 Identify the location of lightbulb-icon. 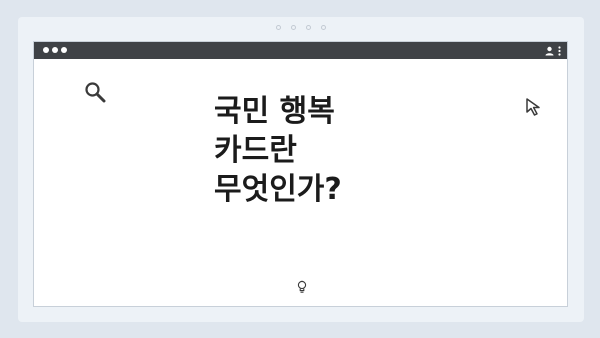
(302, 288).